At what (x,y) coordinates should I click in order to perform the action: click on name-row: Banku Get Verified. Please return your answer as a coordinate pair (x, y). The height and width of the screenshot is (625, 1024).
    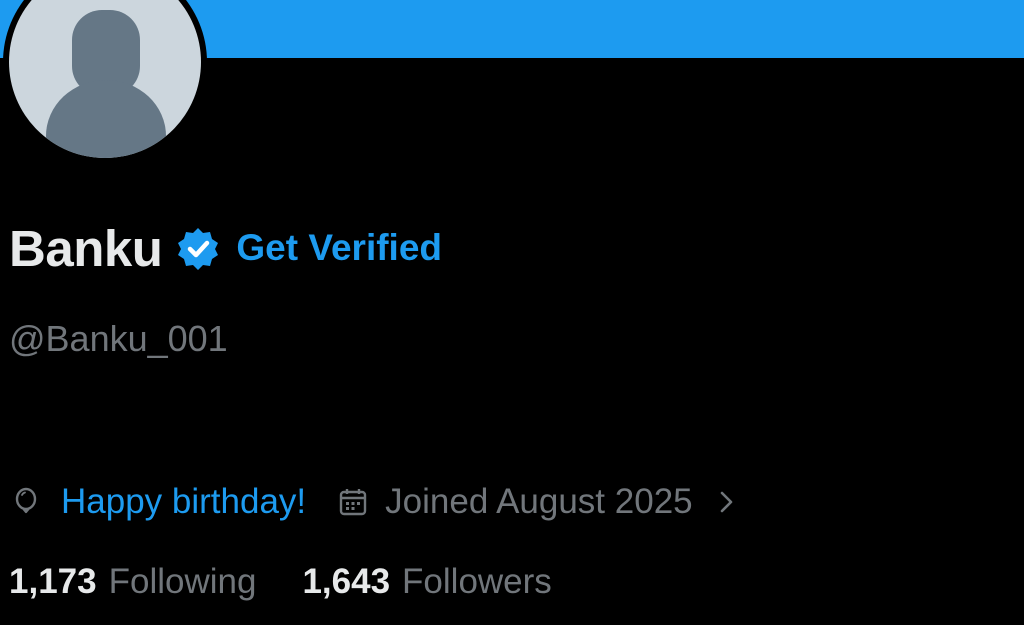
    Looking at the image, I should click on (225, 248).